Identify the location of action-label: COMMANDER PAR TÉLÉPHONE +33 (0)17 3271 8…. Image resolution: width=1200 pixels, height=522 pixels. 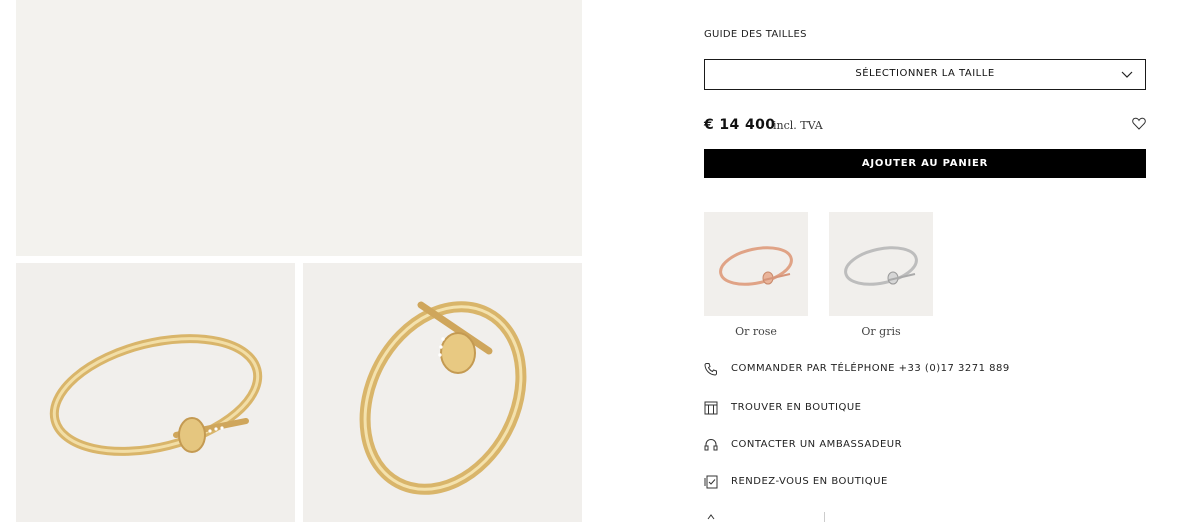
(870, 368).